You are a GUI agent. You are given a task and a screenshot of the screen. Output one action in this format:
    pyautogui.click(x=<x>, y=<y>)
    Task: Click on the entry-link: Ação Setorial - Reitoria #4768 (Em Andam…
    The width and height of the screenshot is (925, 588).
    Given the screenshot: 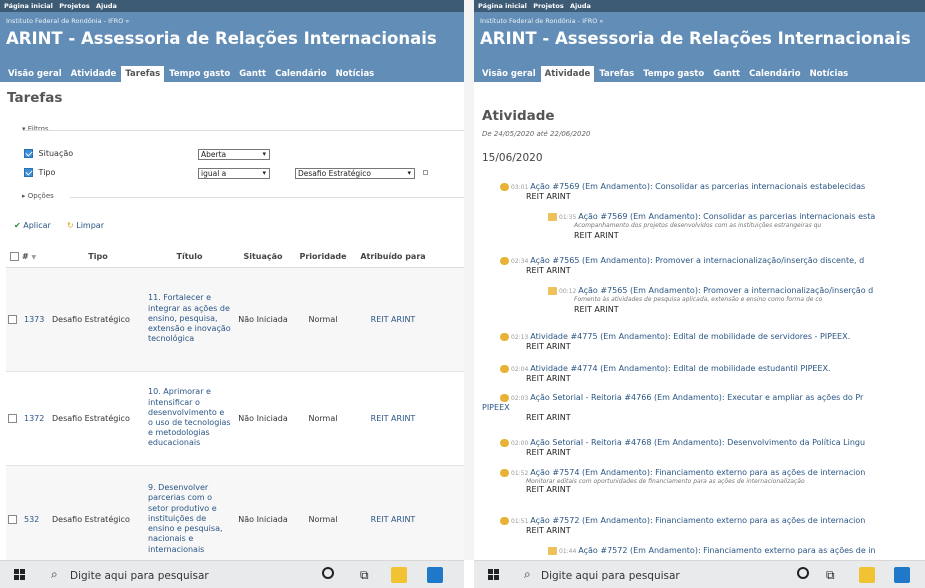 What is the action you would take?
    pyautogui.click(x=697, y=442)
    